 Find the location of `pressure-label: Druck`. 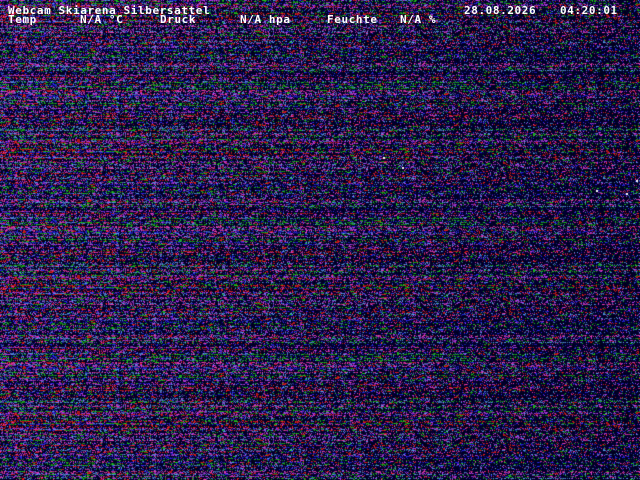

pressure-label: Druck is located at coordinates (178, 19).